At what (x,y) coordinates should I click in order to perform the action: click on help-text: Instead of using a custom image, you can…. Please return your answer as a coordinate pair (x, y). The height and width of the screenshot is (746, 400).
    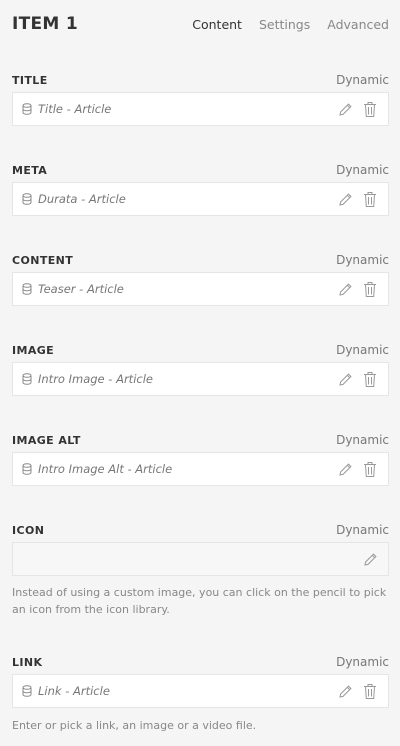
    Looking at the image, I should click on (199, 601).